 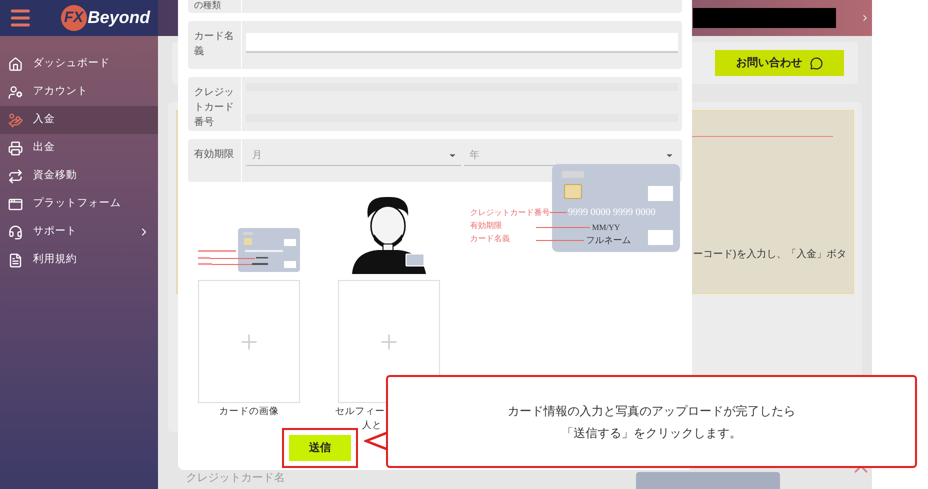 I want to click on annotation-label: 有効期限, so click(x=486, y=226).